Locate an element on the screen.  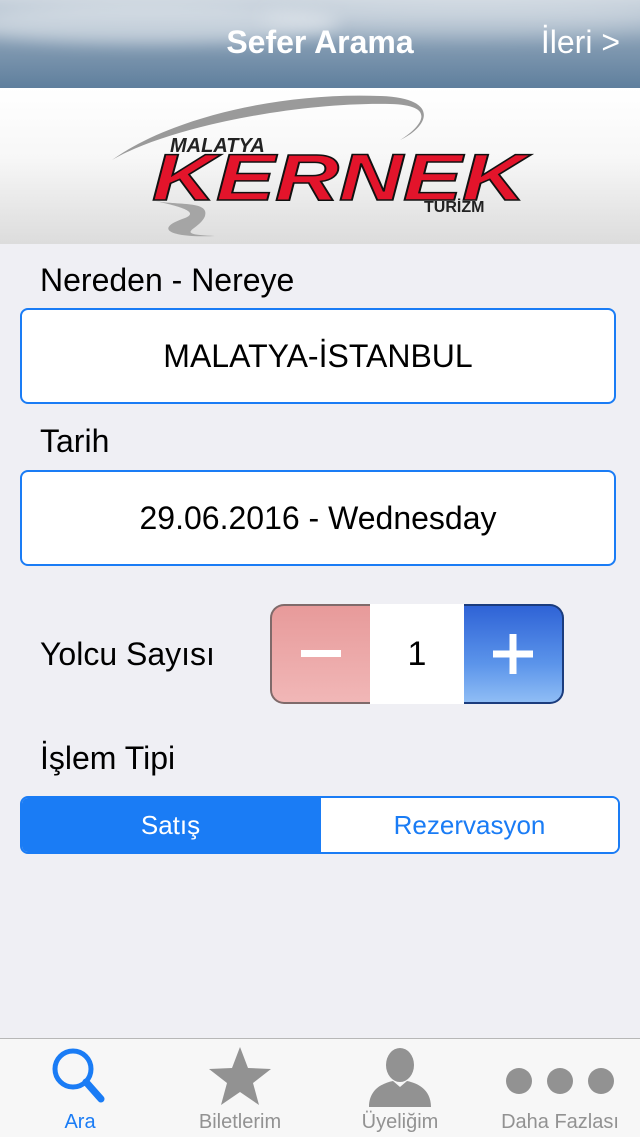
search-icon is located at coordinates (78, 1075).